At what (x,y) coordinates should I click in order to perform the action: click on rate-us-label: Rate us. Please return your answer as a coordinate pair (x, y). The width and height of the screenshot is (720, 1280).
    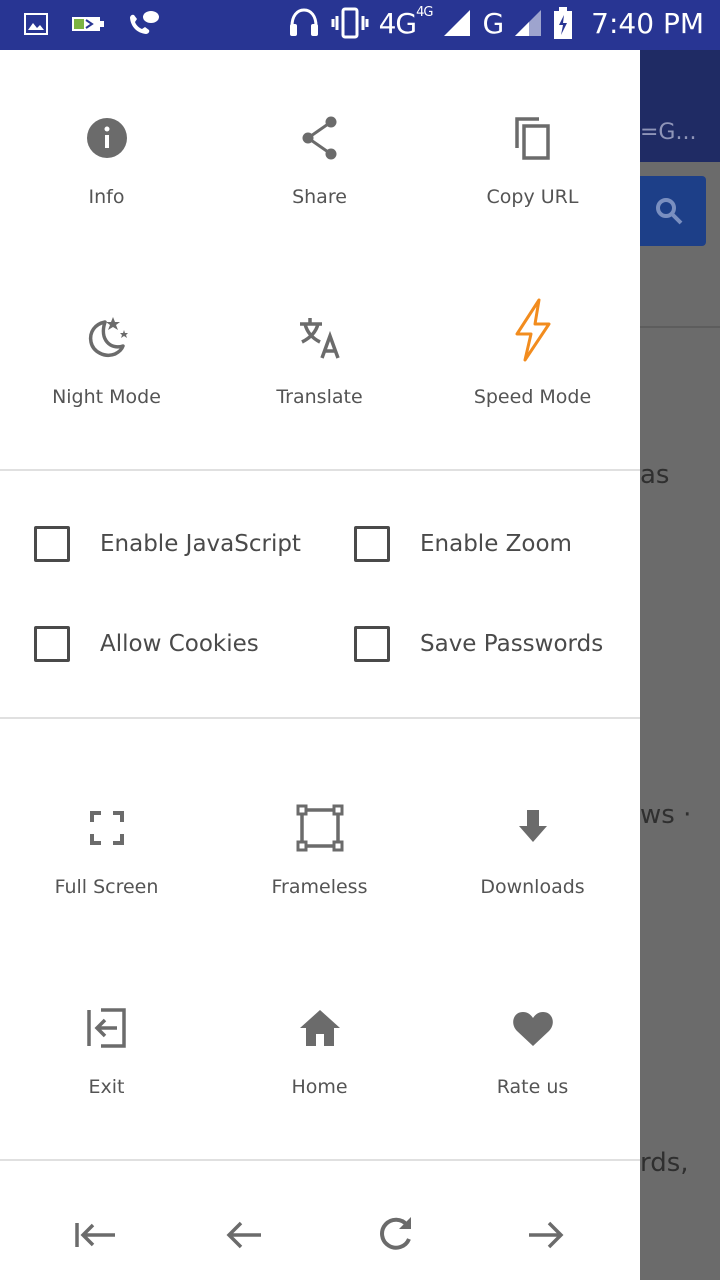
    Looking at the image, I should click on (532, 1087).